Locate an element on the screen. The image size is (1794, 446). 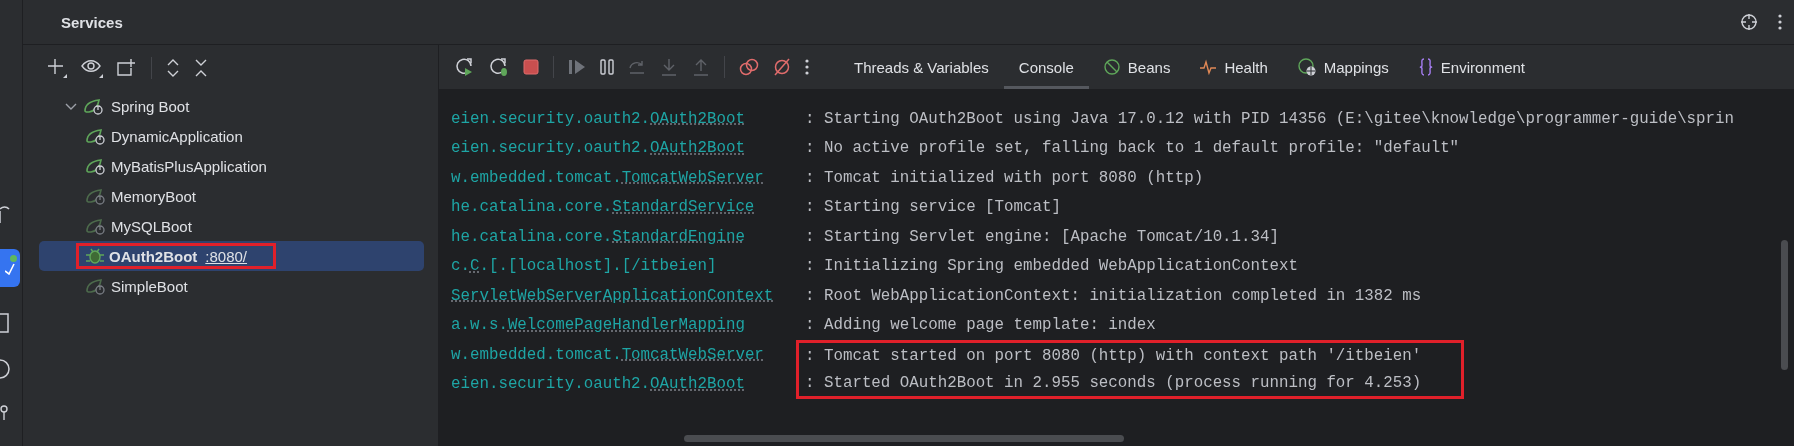
add-icon is located at coordinates (57, 68).